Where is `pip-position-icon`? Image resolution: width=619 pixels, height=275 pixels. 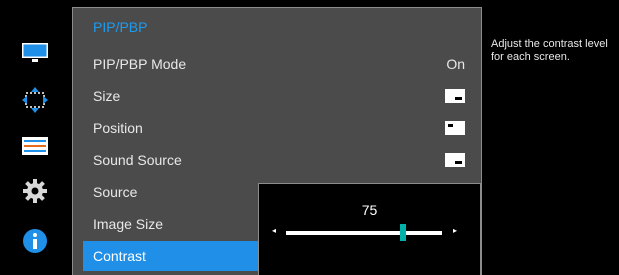 pip-position-icon is located at coordinates (455, 128).